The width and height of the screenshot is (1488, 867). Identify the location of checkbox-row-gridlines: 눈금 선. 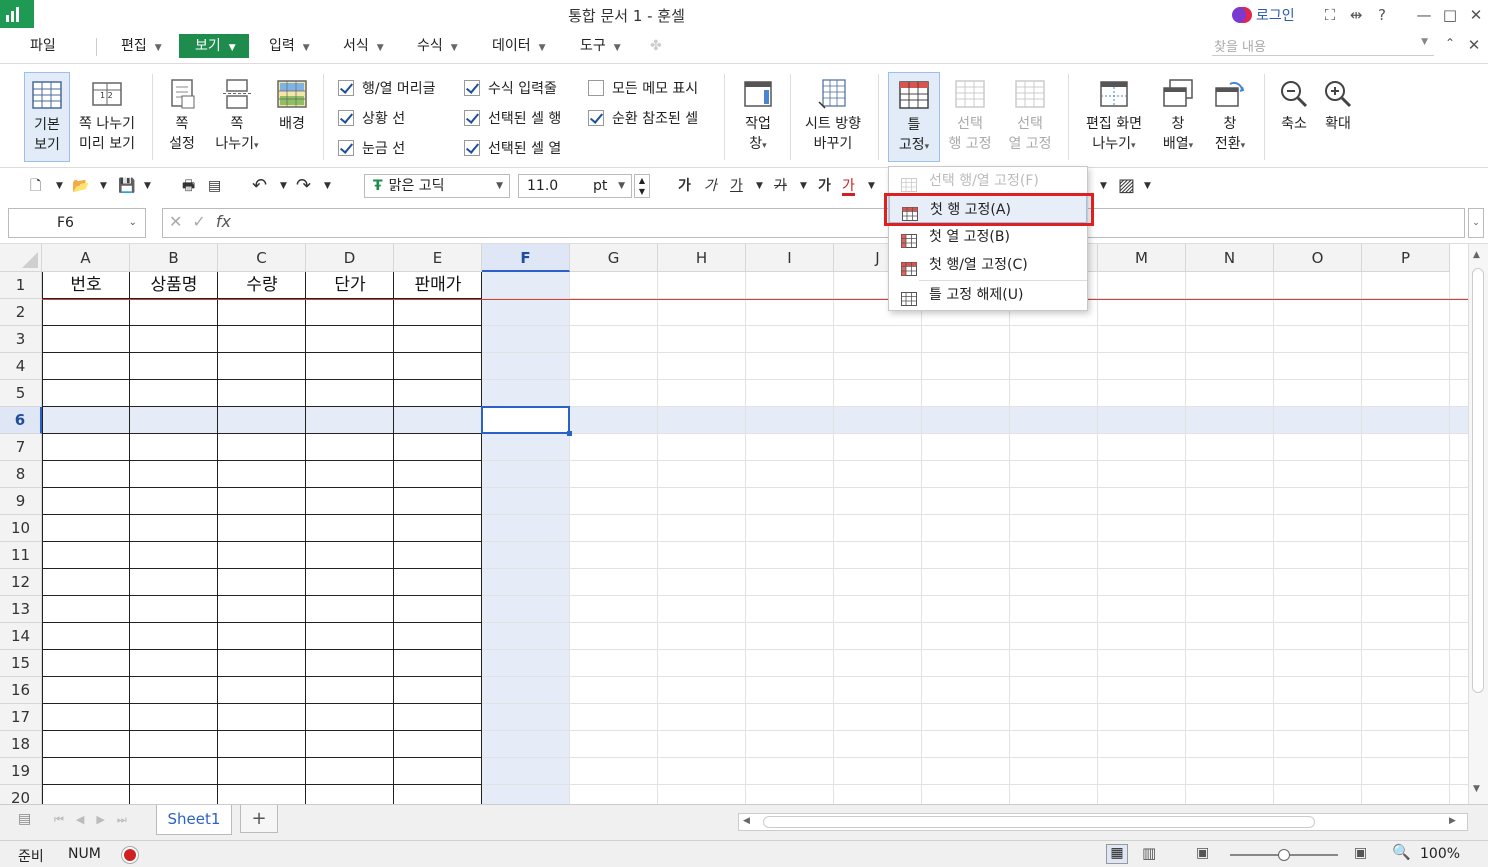
(371, 148).